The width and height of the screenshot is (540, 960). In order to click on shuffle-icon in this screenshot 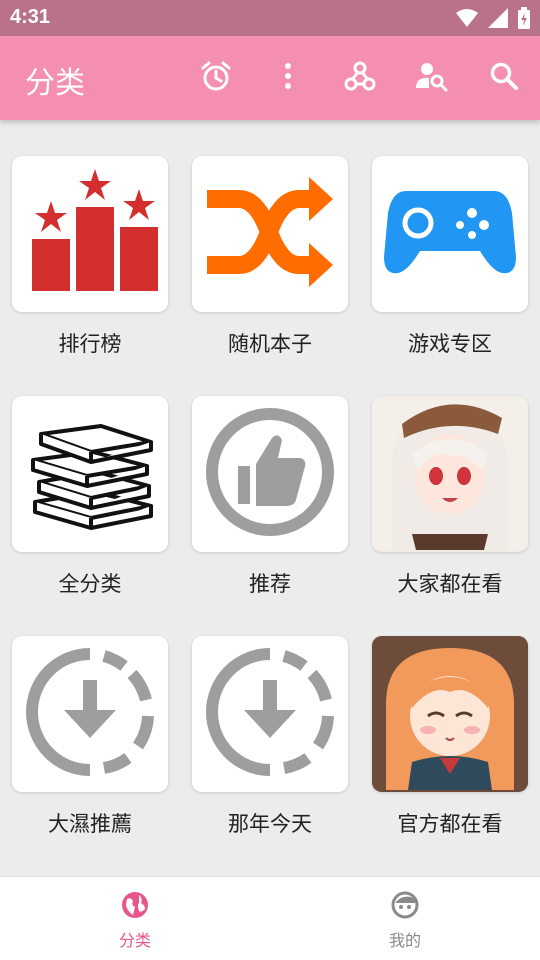, I will do `click(270, 234)`.